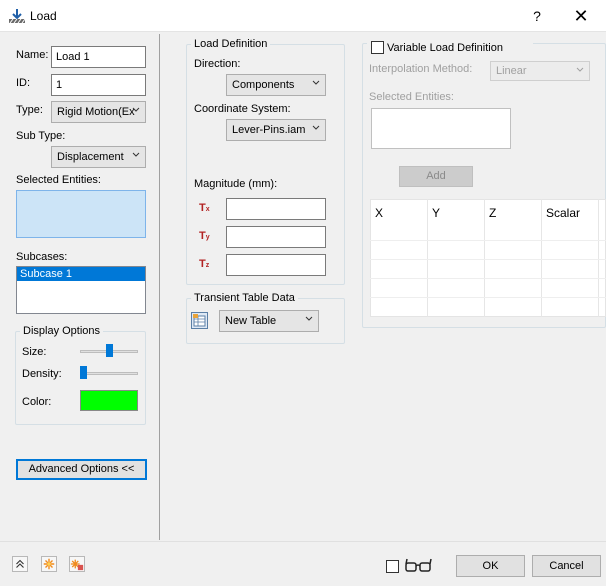 This screenshot has height=586, width=606. Describe the element at coordinates (419, 565) in the screenshot. I see `glasses-icon` at that location.